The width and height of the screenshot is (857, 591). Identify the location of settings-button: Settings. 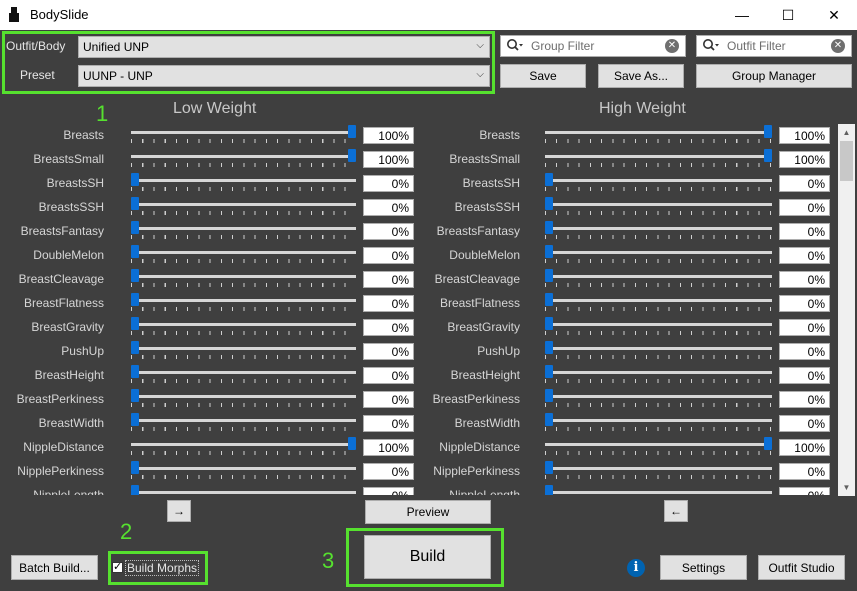
(703, 567).